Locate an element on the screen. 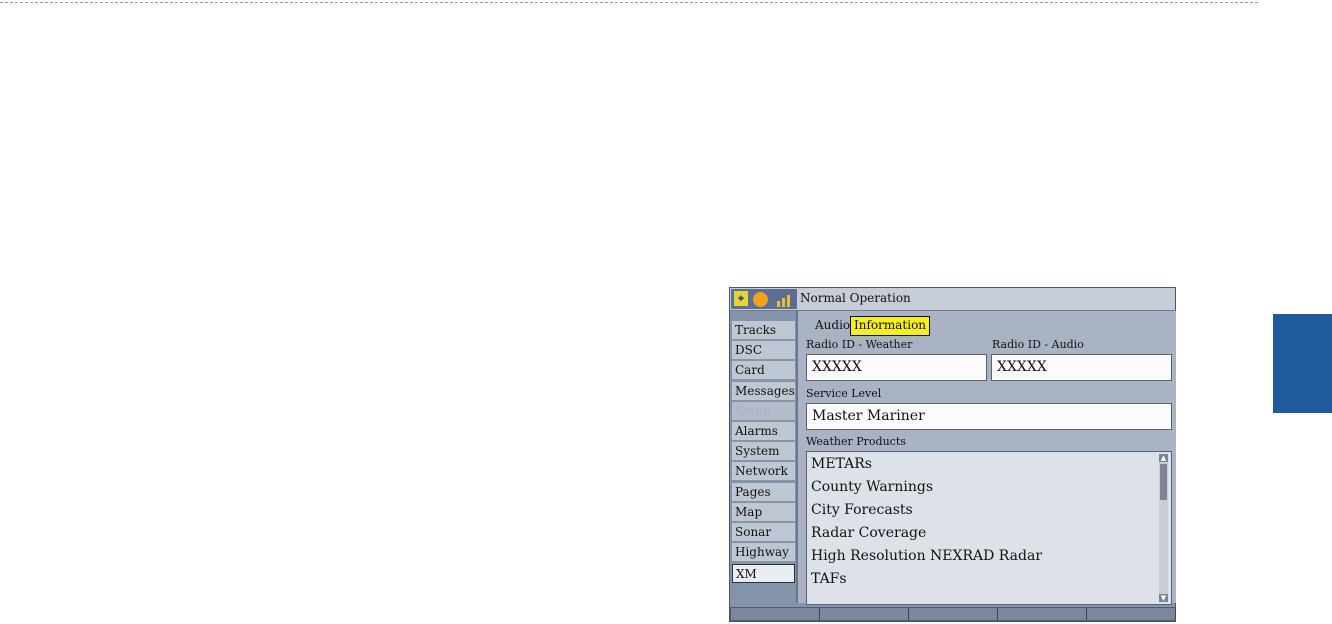 The image size is (1332, 624). list-item: City Forecasts is located at coordinates (862, 510).